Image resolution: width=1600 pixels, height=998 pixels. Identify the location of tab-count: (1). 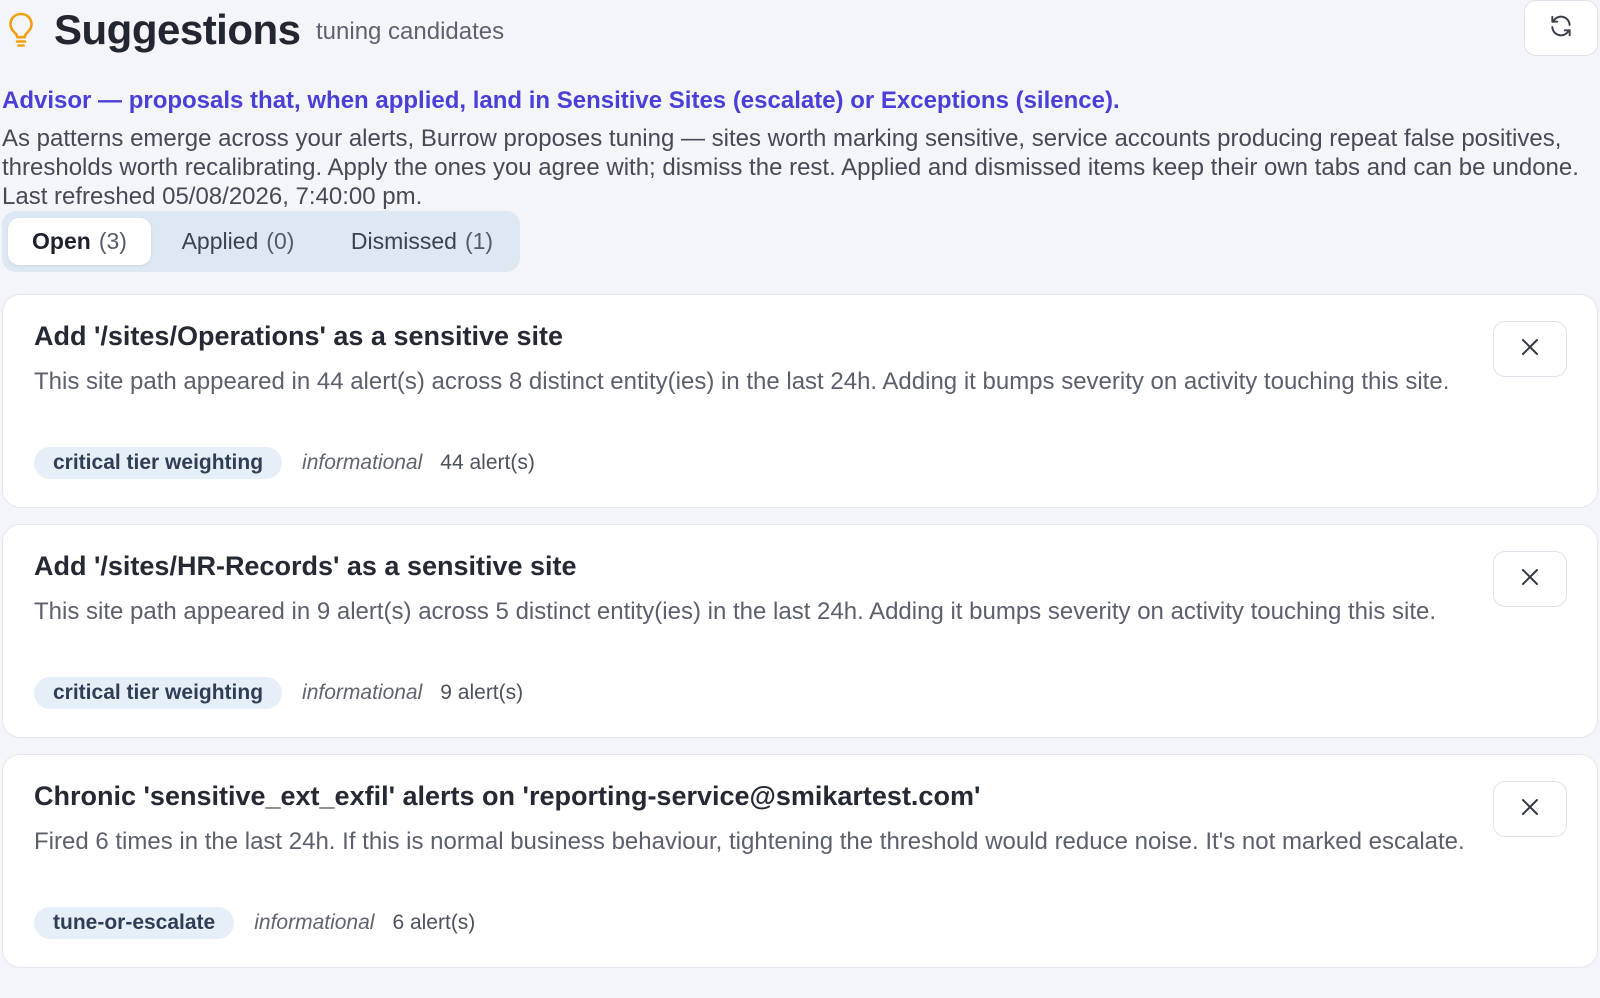
(479, 241).